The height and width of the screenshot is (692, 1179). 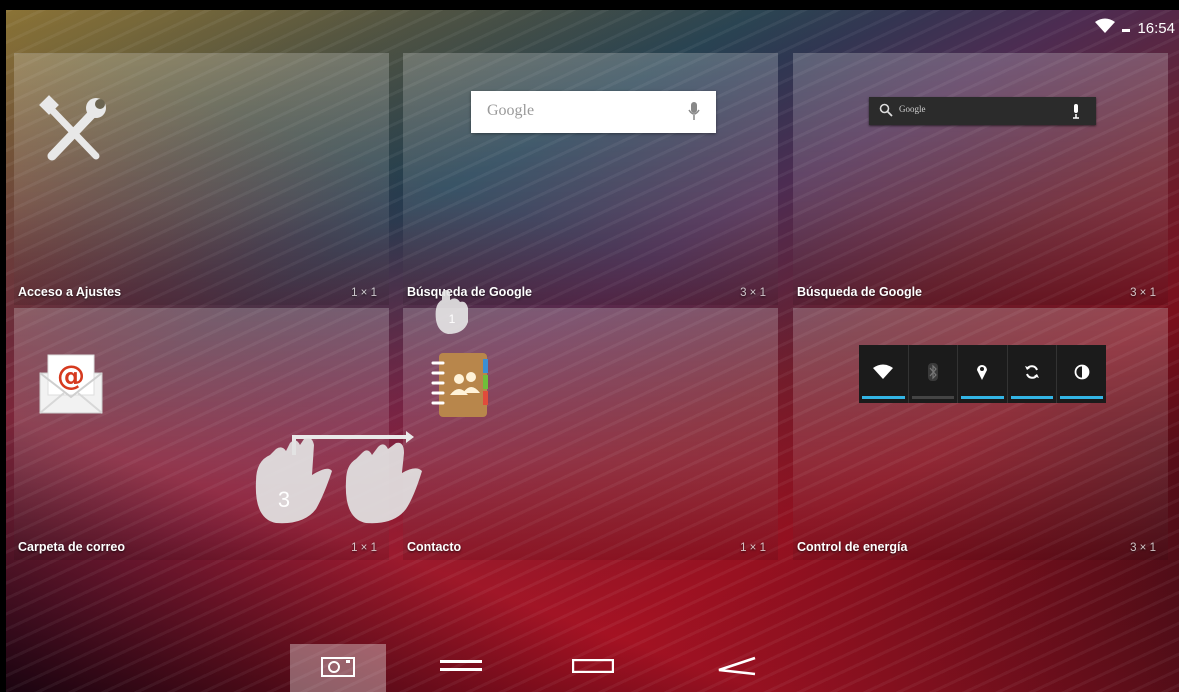 I want to click on google-search-bar-light: Google, so click(x=593, y=112).